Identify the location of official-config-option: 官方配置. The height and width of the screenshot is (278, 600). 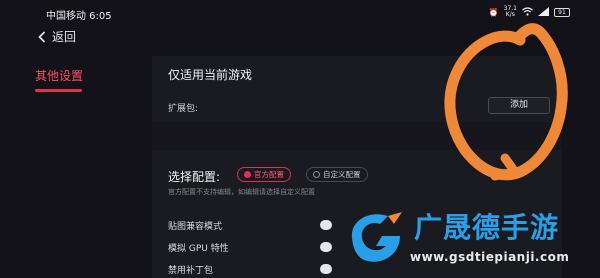
(264, 174).